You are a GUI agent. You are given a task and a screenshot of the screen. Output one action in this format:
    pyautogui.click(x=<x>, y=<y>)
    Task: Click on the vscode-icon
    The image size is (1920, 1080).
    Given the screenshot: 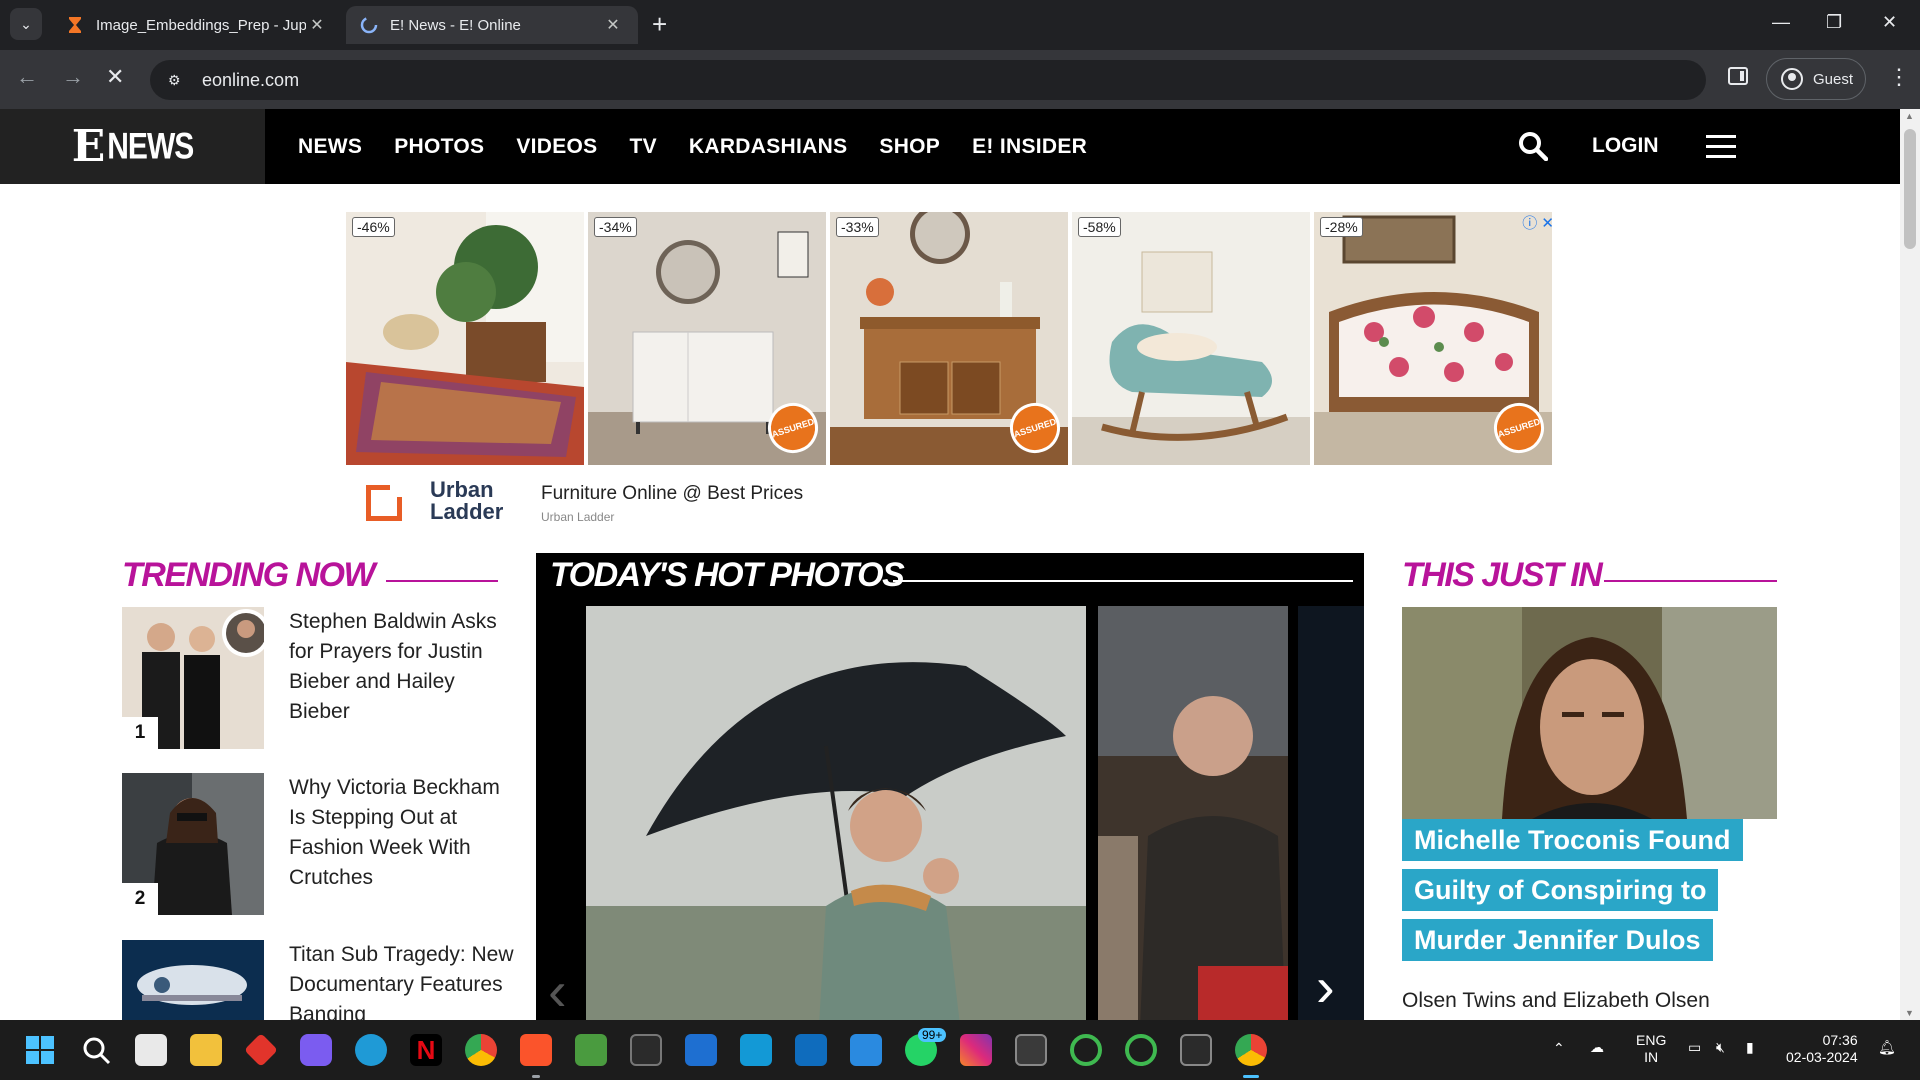 What is the action you would take?
    pyautogui.click(x=866, y=1050)
    